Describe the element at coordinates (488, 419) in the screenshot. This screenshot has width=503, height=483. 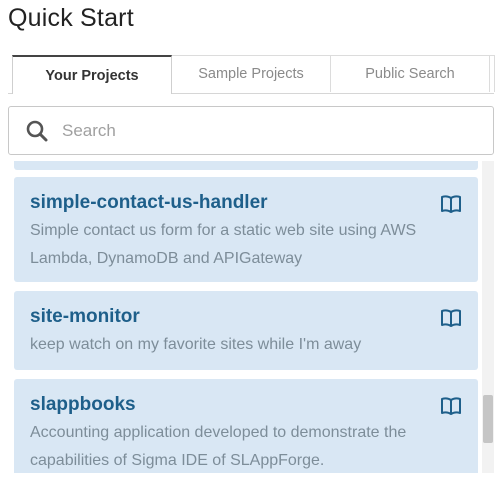
I see `scrollbar-thumb` at that location.